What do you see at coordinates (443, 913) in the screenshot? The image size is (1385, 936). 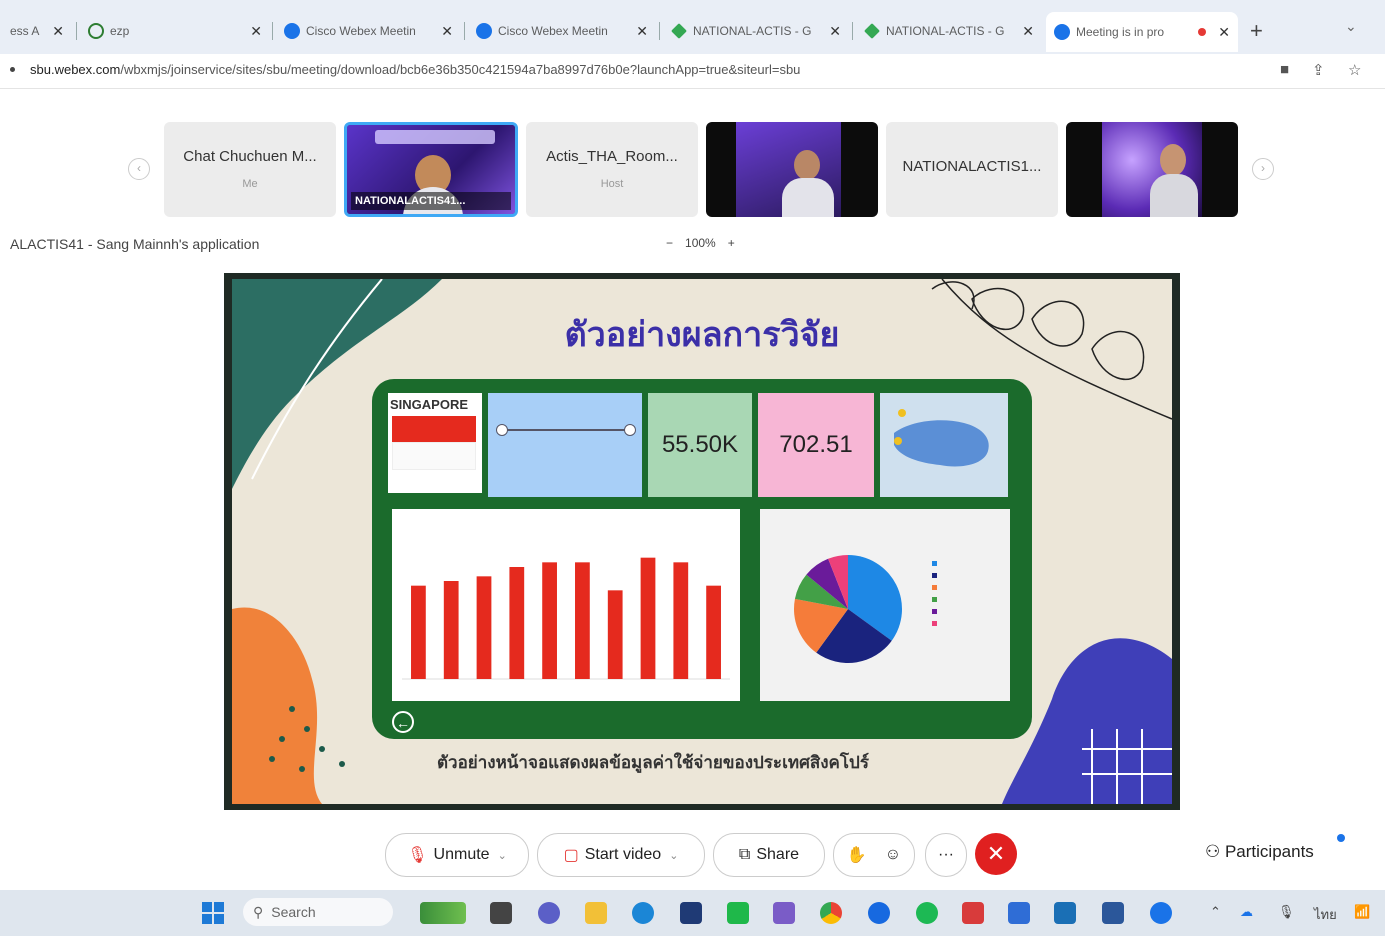 I see `weather-widget-icon` at bounding box center [443, 913].